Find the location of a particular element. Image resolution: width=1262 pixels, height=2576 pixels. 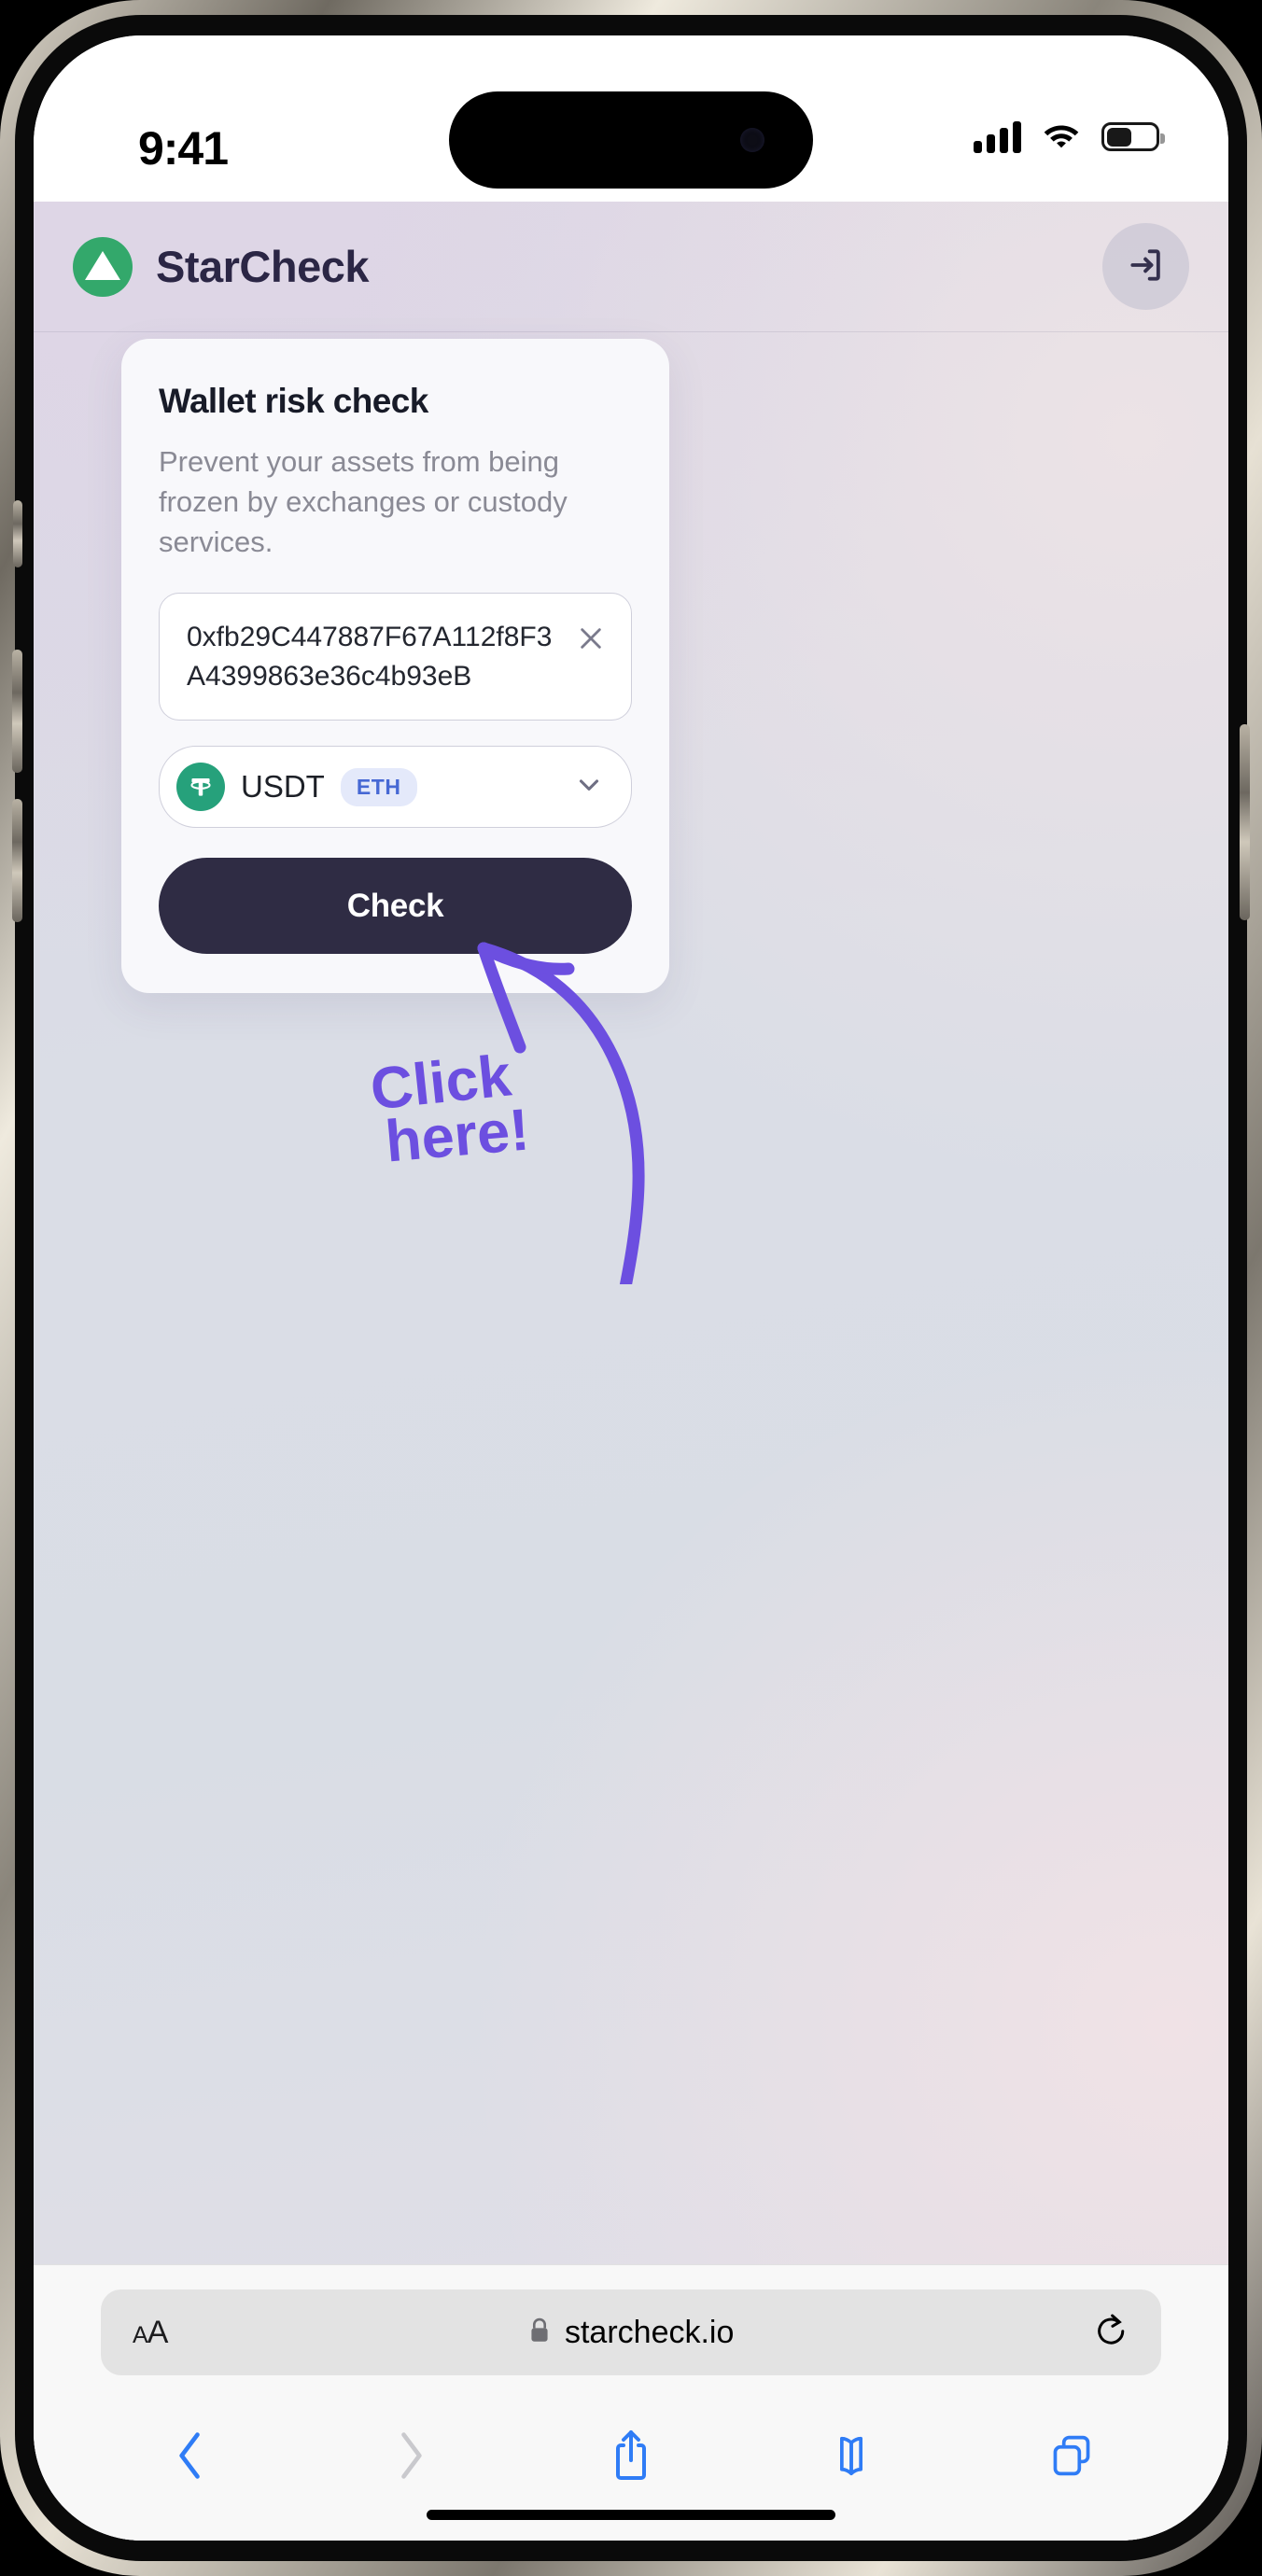

forward-button is located at coordinates (410, 2457).